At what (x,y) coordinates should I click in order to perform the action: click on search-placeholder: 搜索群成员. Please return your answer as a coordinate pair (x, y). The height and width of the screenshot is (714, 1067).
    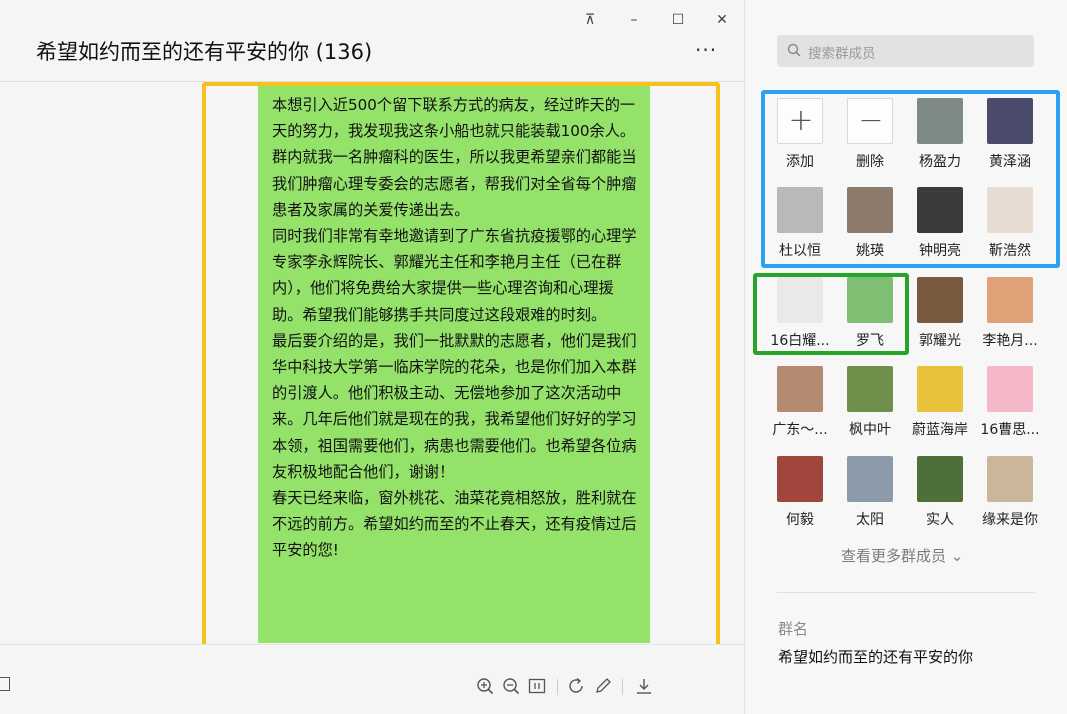
    Looking at the image, I should click on (842, 54).